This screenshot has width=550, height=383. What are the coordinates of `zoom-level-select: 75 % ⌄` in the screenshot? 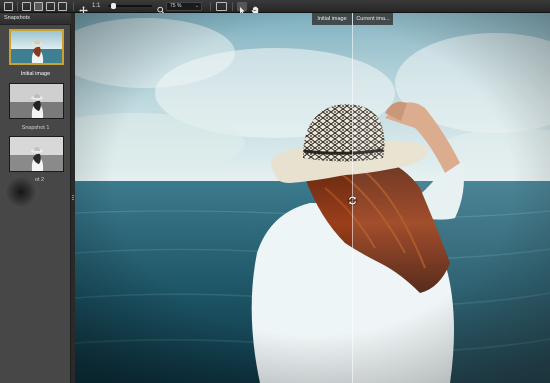 It's located at (184, 6).